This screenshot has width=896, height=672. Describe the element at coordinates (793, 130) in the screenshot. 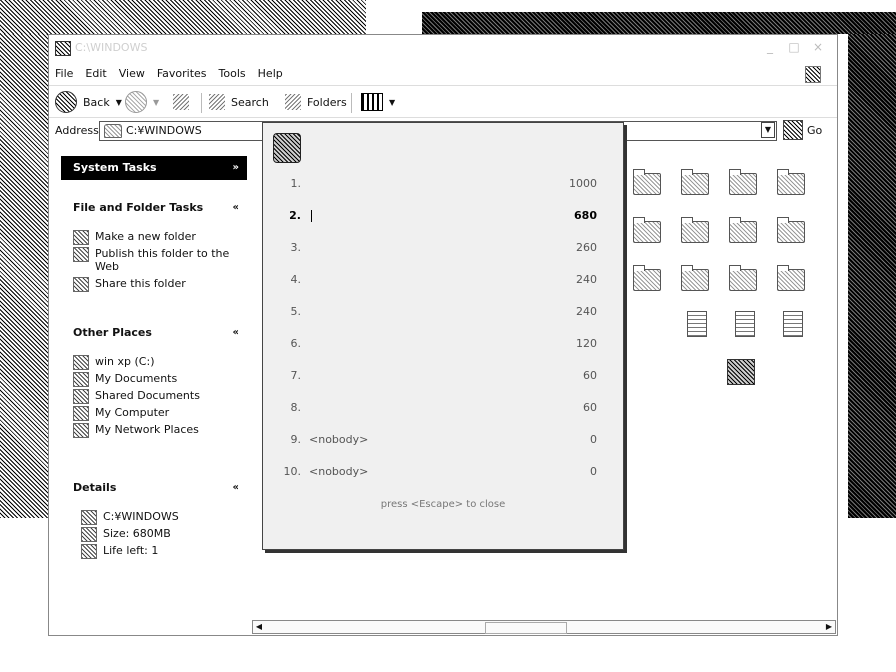

I see `go-arrow-icon` at that location.